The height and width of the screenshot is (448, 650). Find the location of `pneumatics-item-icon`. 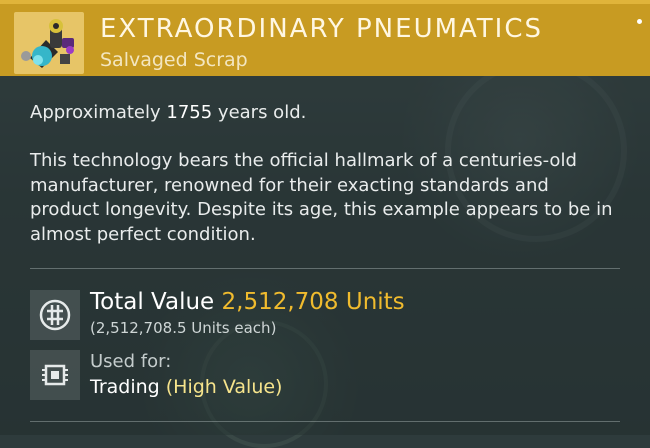

pneumatics-item-icon is located at coordinates (49, 43).